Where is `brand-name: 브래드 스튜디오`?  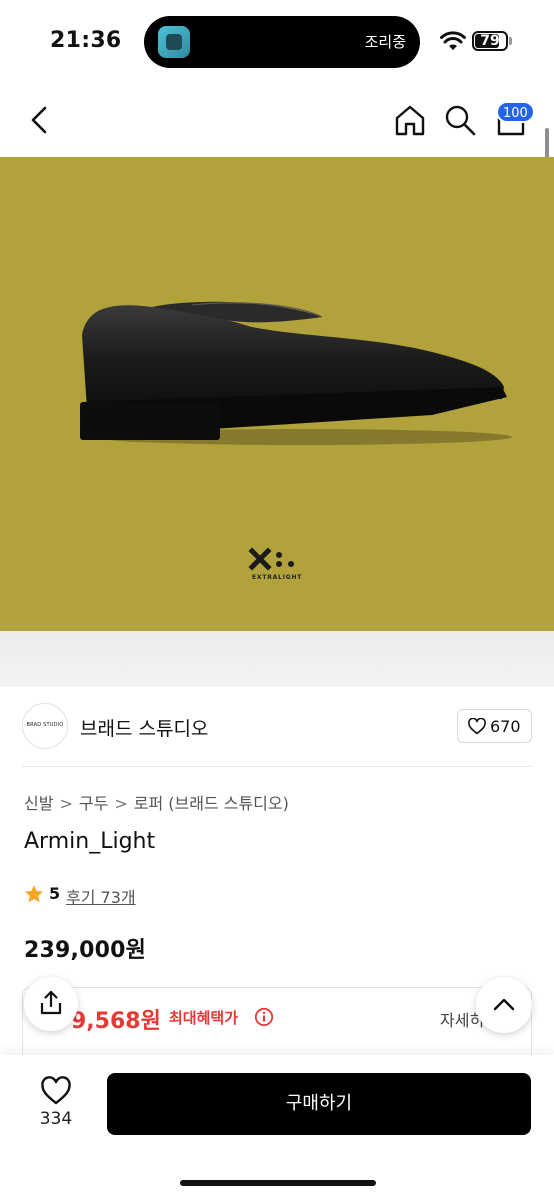 brand-name: 브래드 스튜디오 is located at coordinates (144, 727).